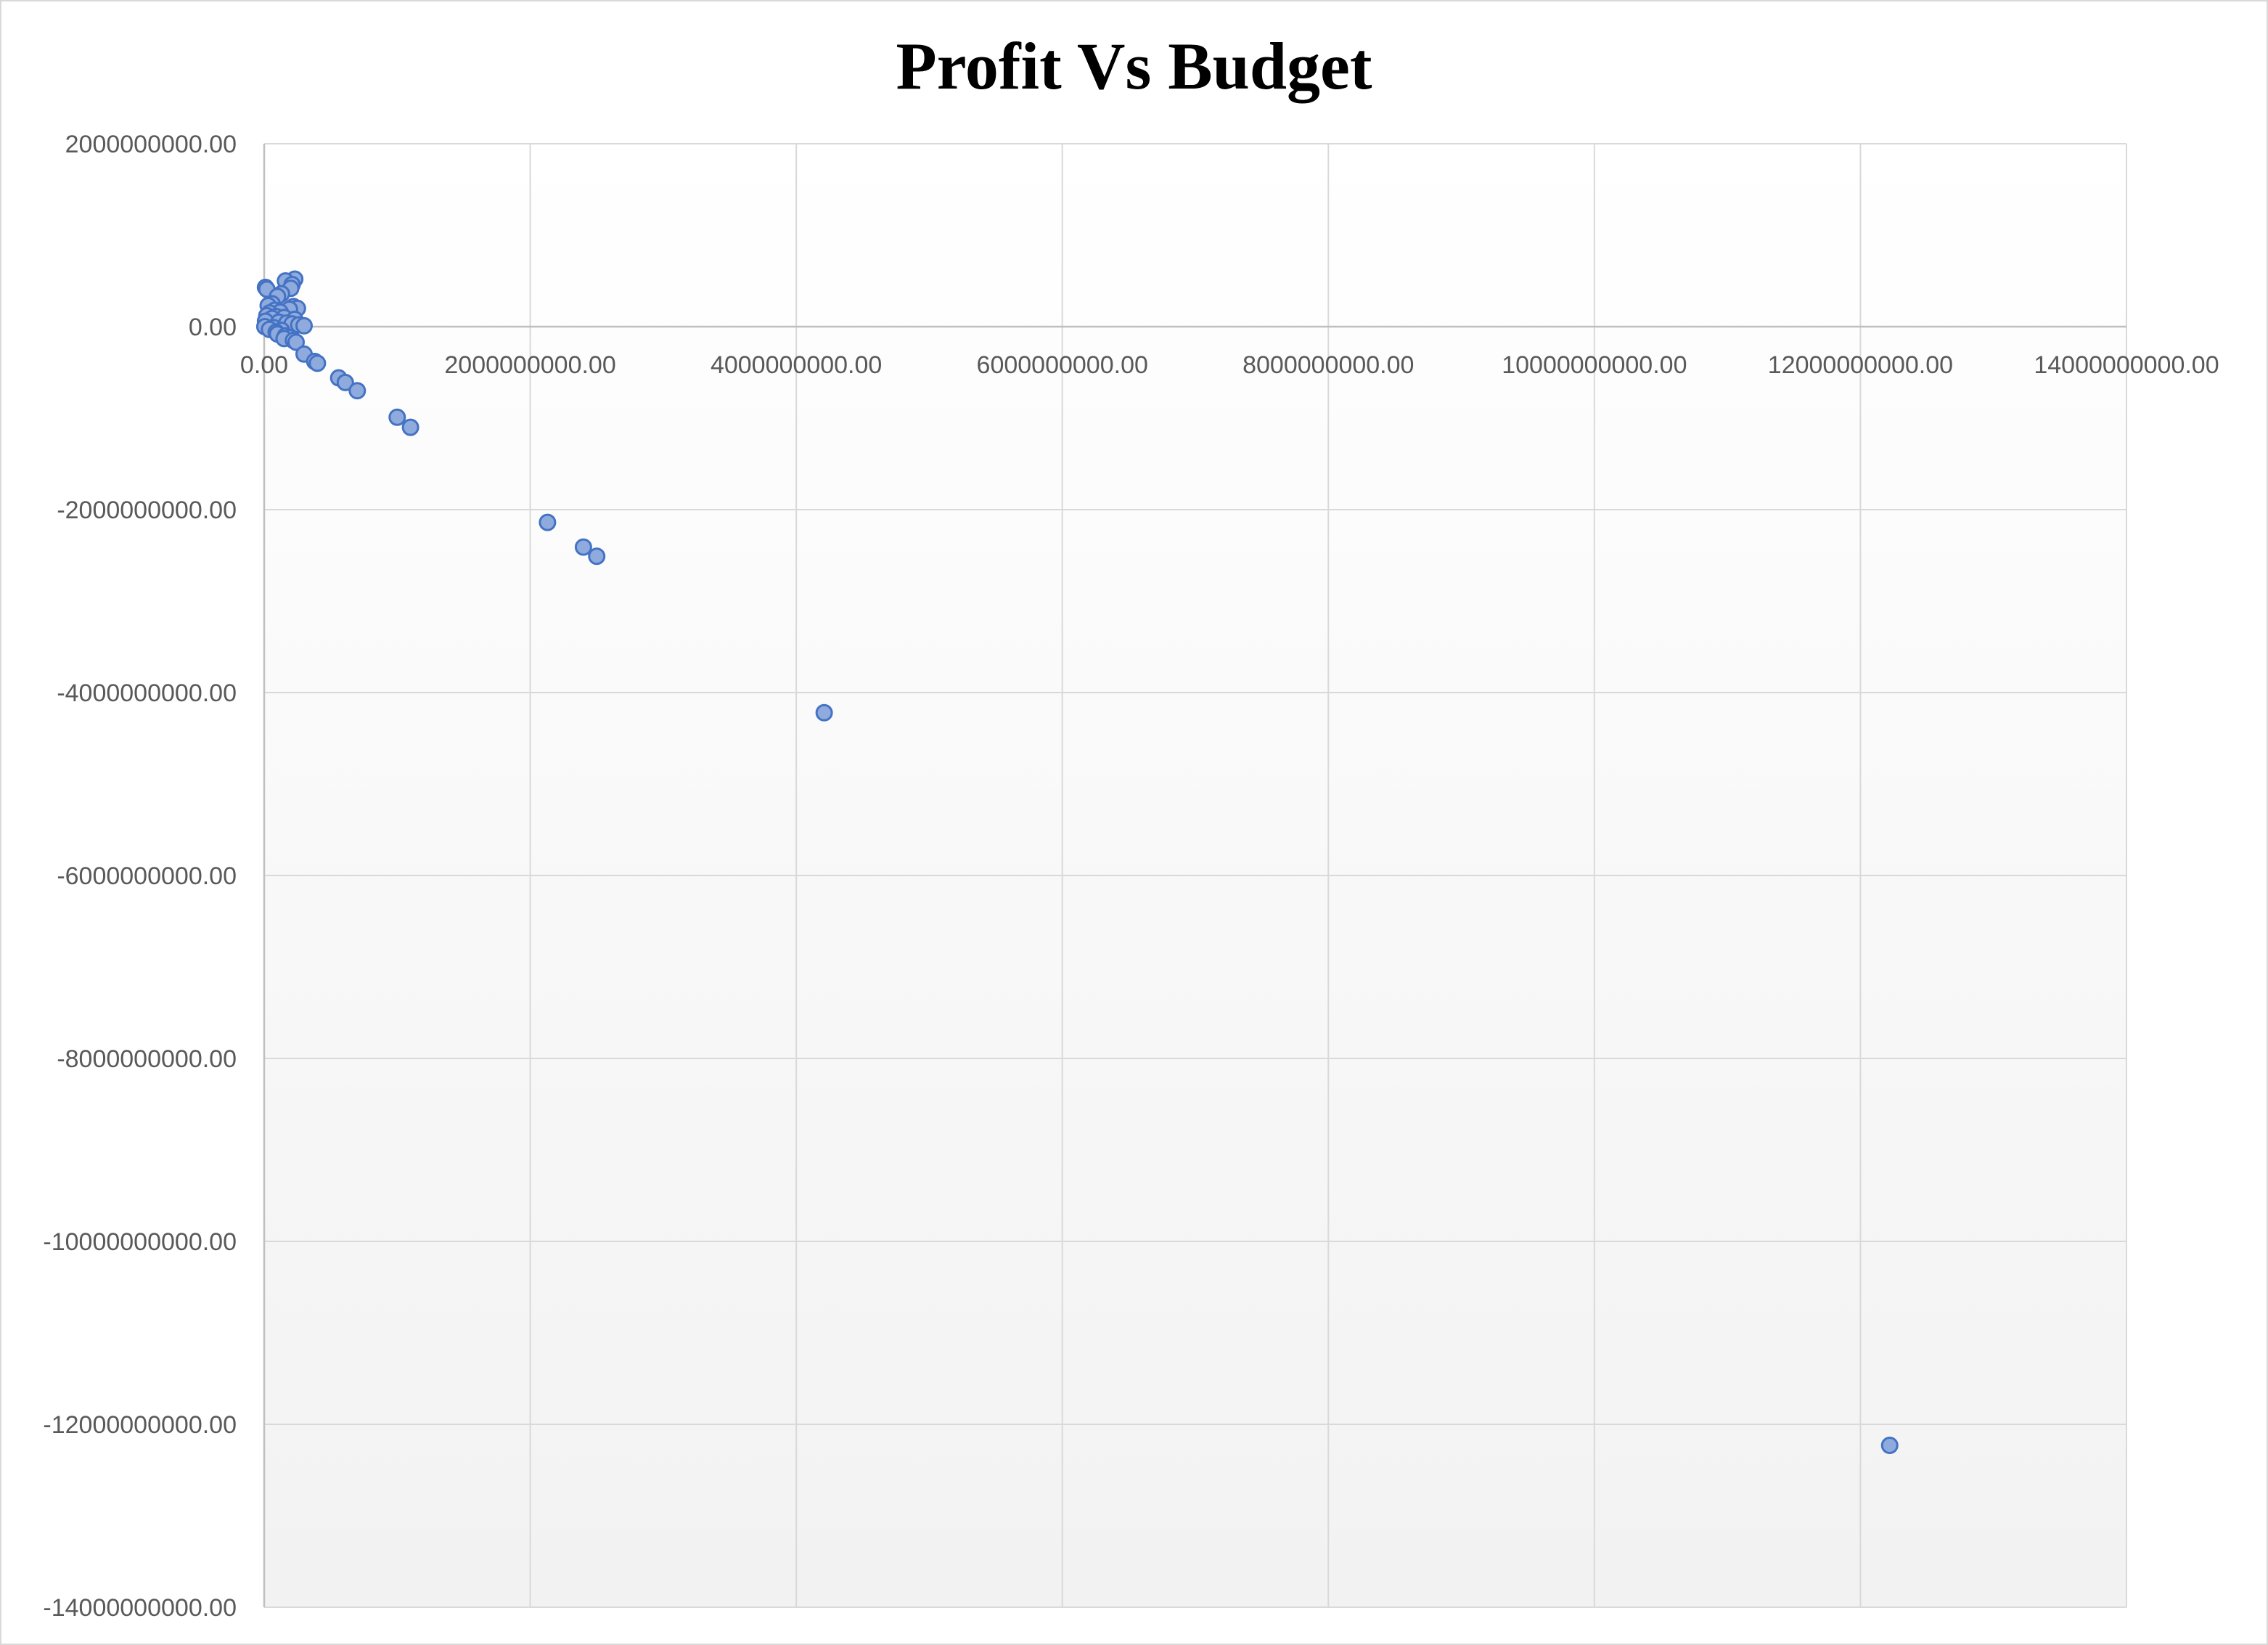 The height and width of the screenshot is (1645, 2268). I want to click on x-tick-label: 10000000000.00, so click(1594, 365).